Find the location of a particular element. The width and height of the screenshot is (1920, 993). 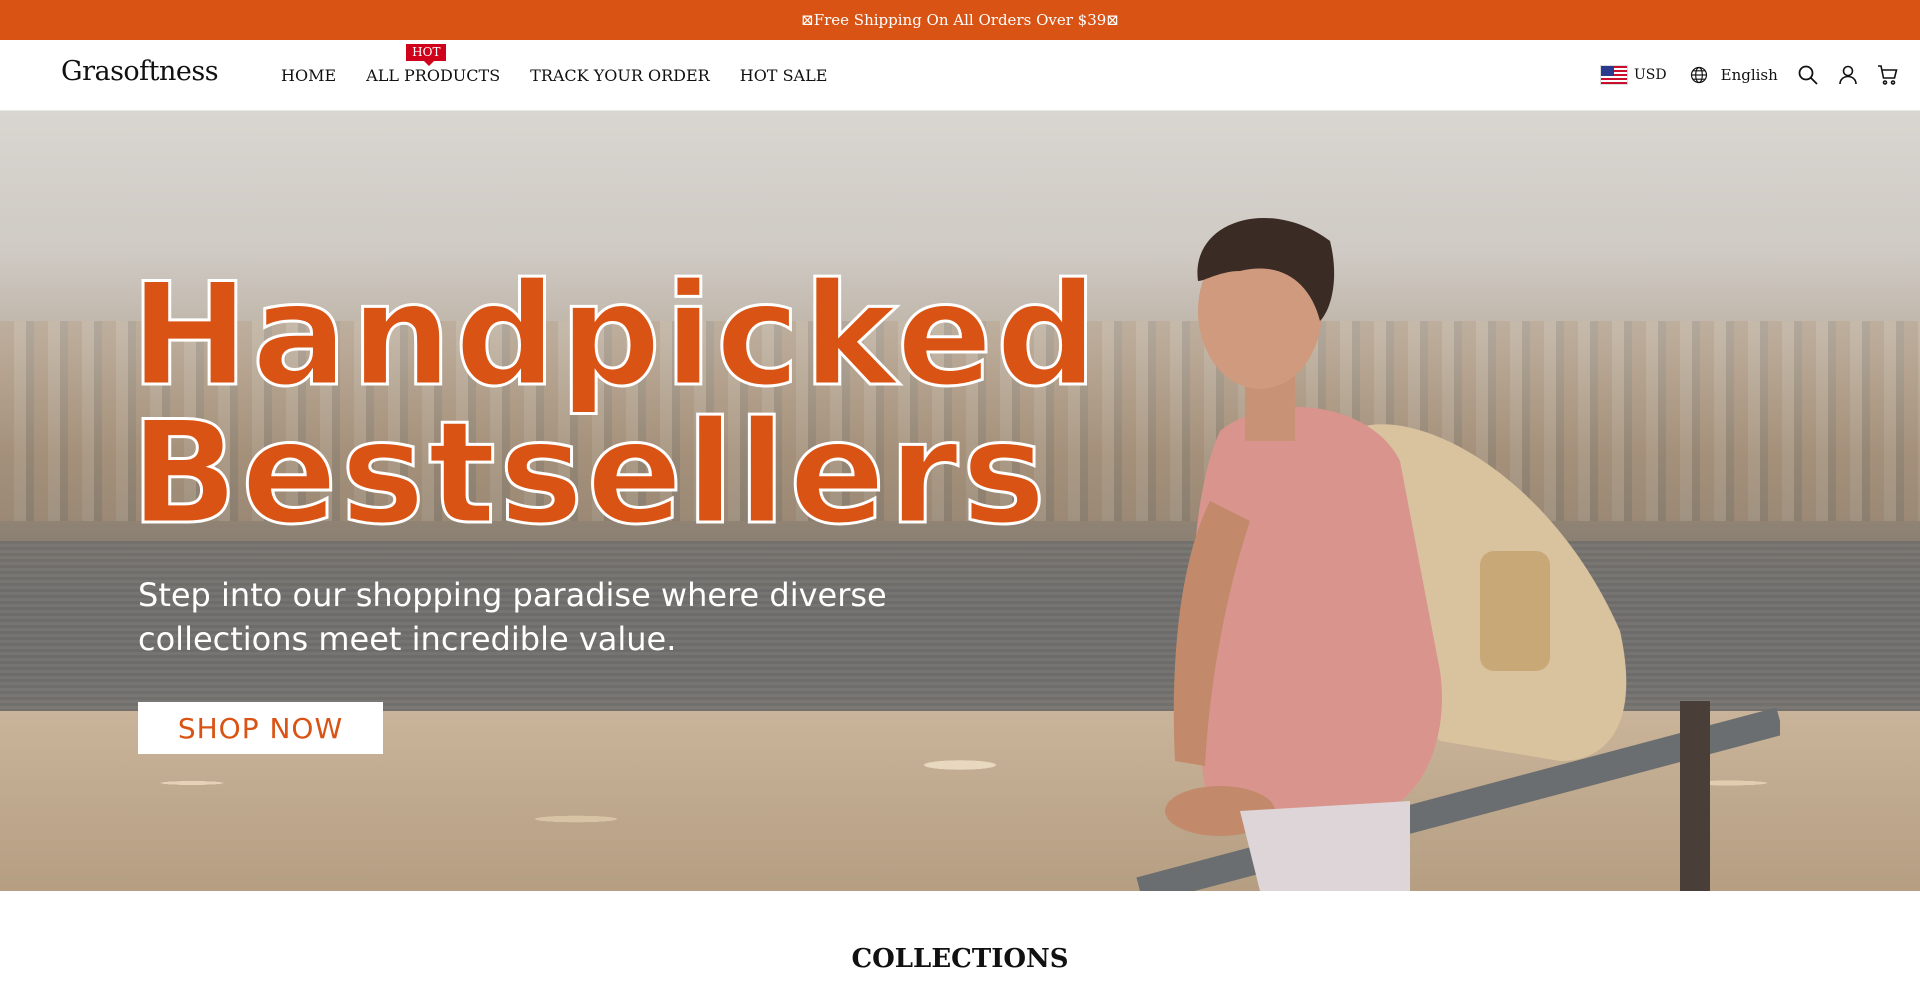

search-icon is located at coordinates (1808, 75).